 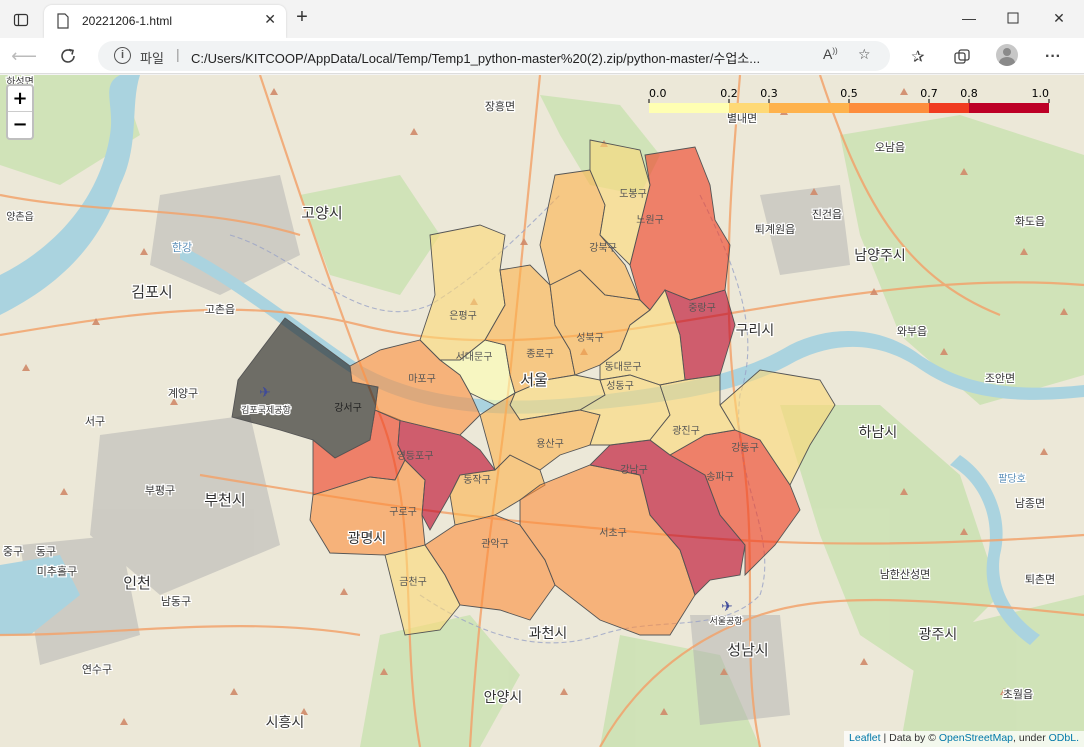 I want to click on place-label: 성남시, so click(x=747, y=650).